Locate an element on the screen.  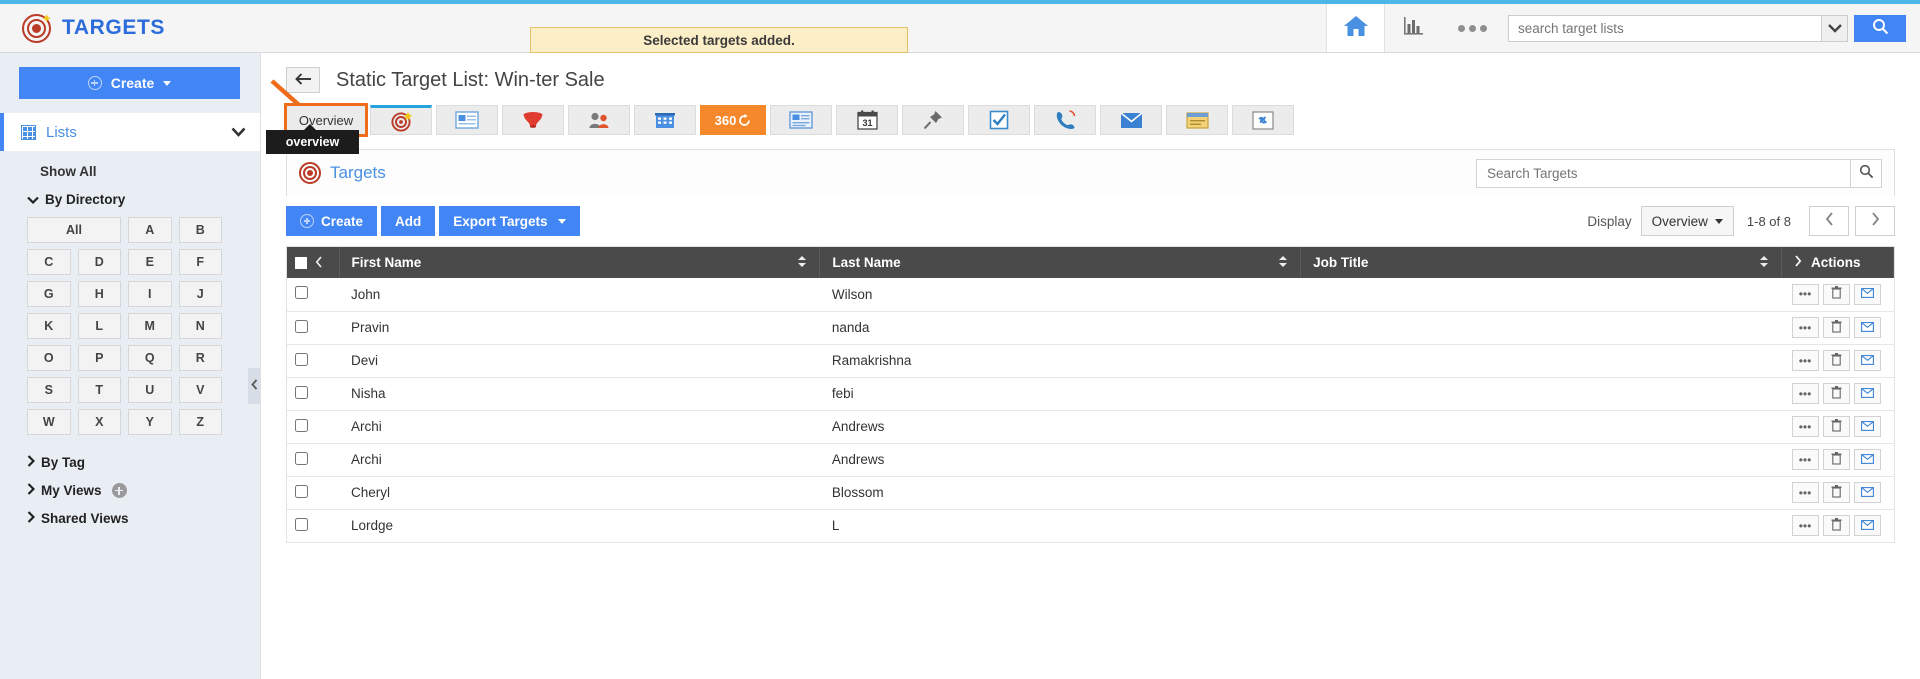
column-header-job-title: Job Title is located at coordinates (1541, 262).